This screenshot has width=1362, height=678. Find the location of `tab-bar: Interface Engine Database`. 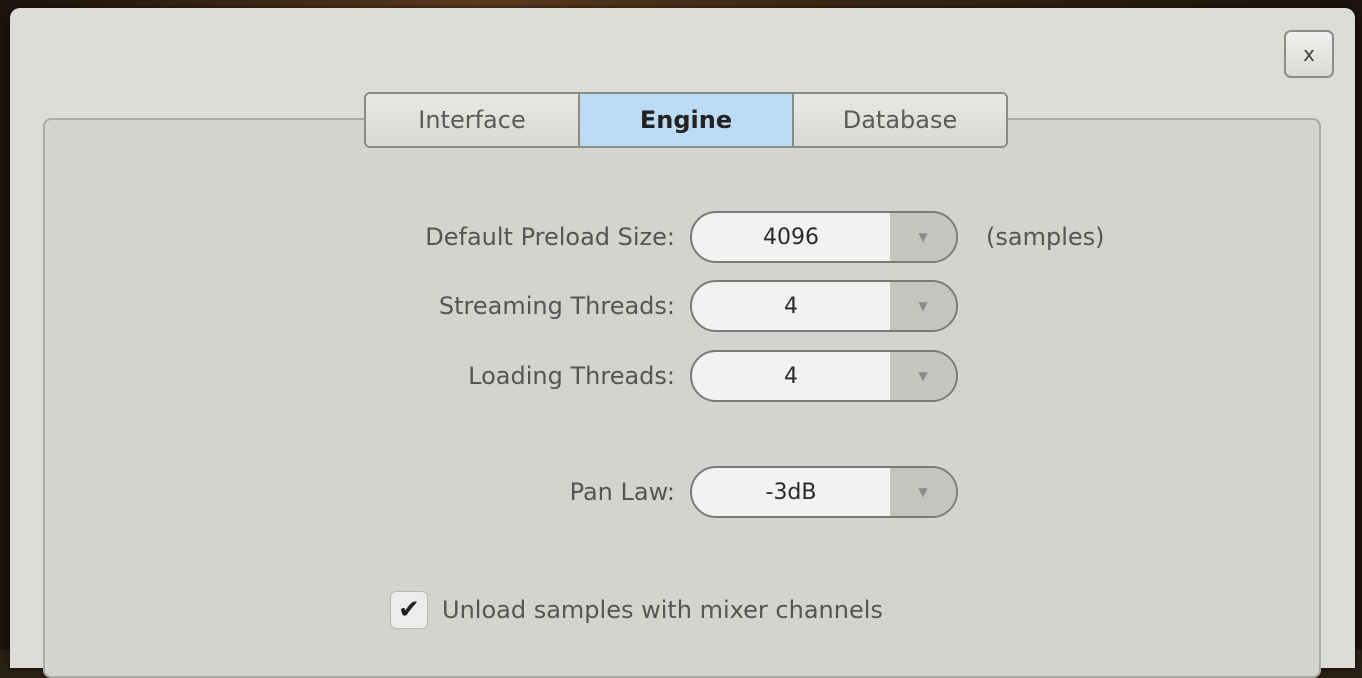

tab-bar: Interface Engine Database is located at coordinates (686, 120).